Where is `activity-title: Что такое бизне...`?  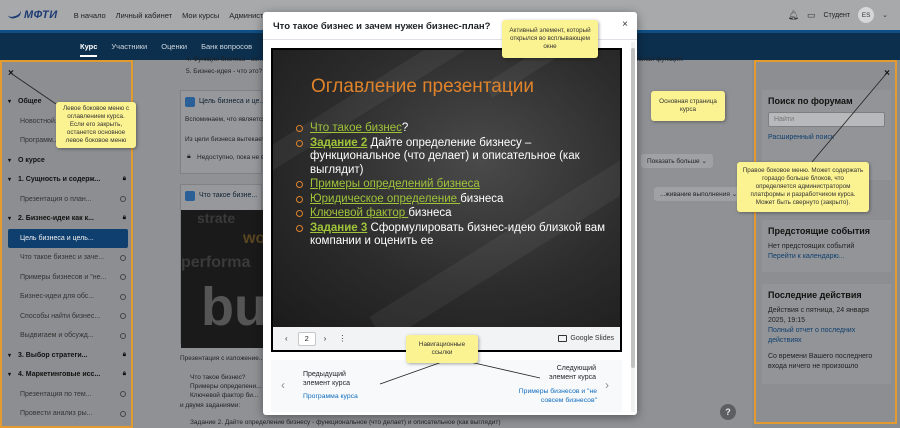
activity-title: Что такое бизне... is located at coordinates (228, 195).